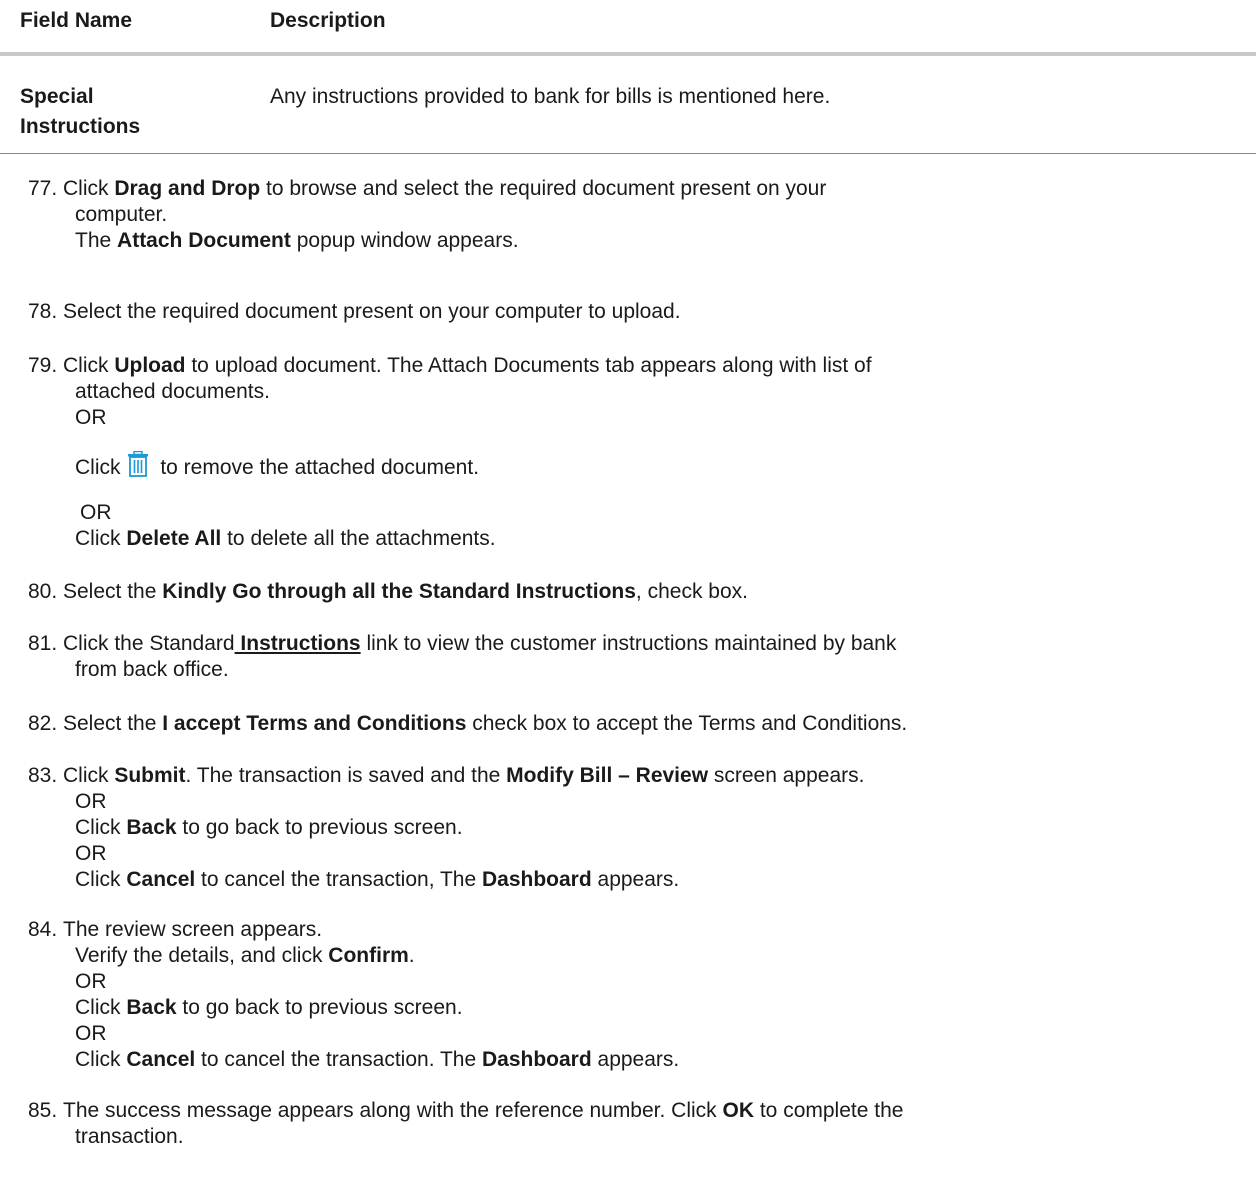  Describe the element at coordinates (43, 1110) in the screenshot. I see `step-number: 85.` at that location.